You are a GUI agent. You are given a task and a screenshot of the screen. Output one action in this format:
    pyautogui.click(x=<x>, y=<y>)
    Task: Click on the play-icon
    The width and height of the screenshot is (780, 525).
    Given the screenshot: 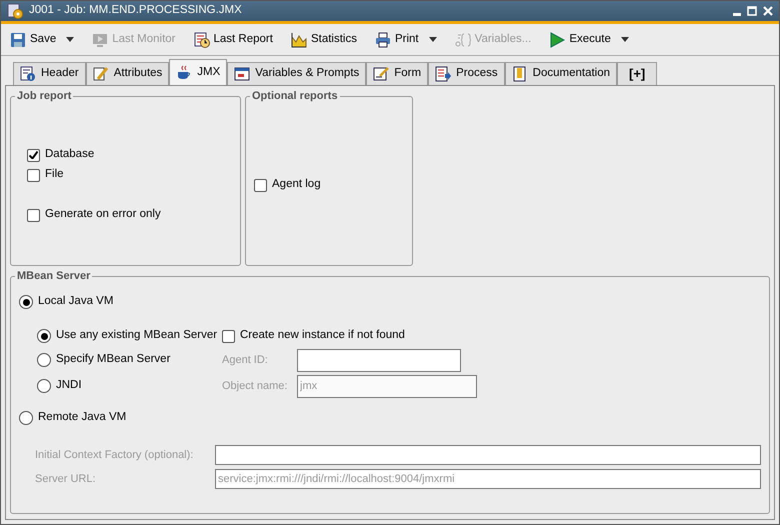 What is the action you would take?
    pyautogui.click(x=557, y=40)
    